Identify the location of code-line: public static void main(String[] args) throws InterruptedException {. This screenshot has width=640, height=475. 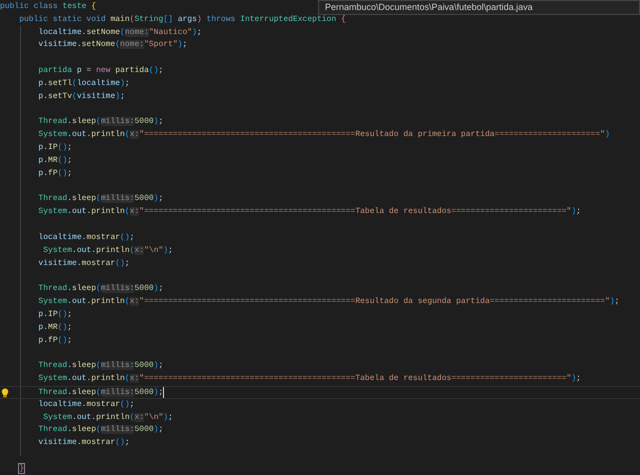
(182, 20).